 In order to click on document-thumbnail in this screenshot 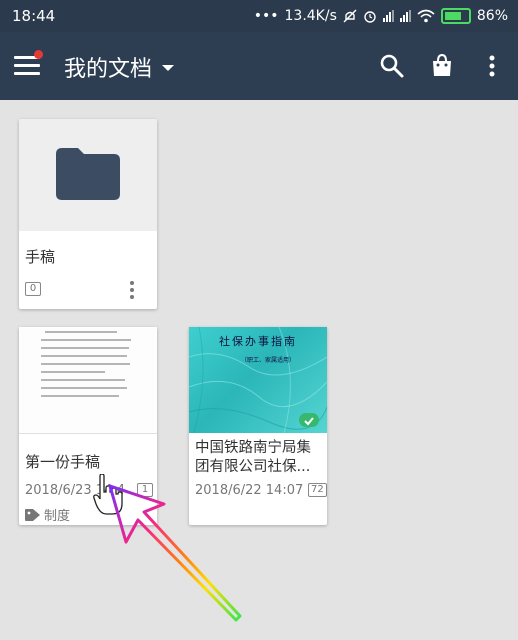, I will do `click(88, 380)`.